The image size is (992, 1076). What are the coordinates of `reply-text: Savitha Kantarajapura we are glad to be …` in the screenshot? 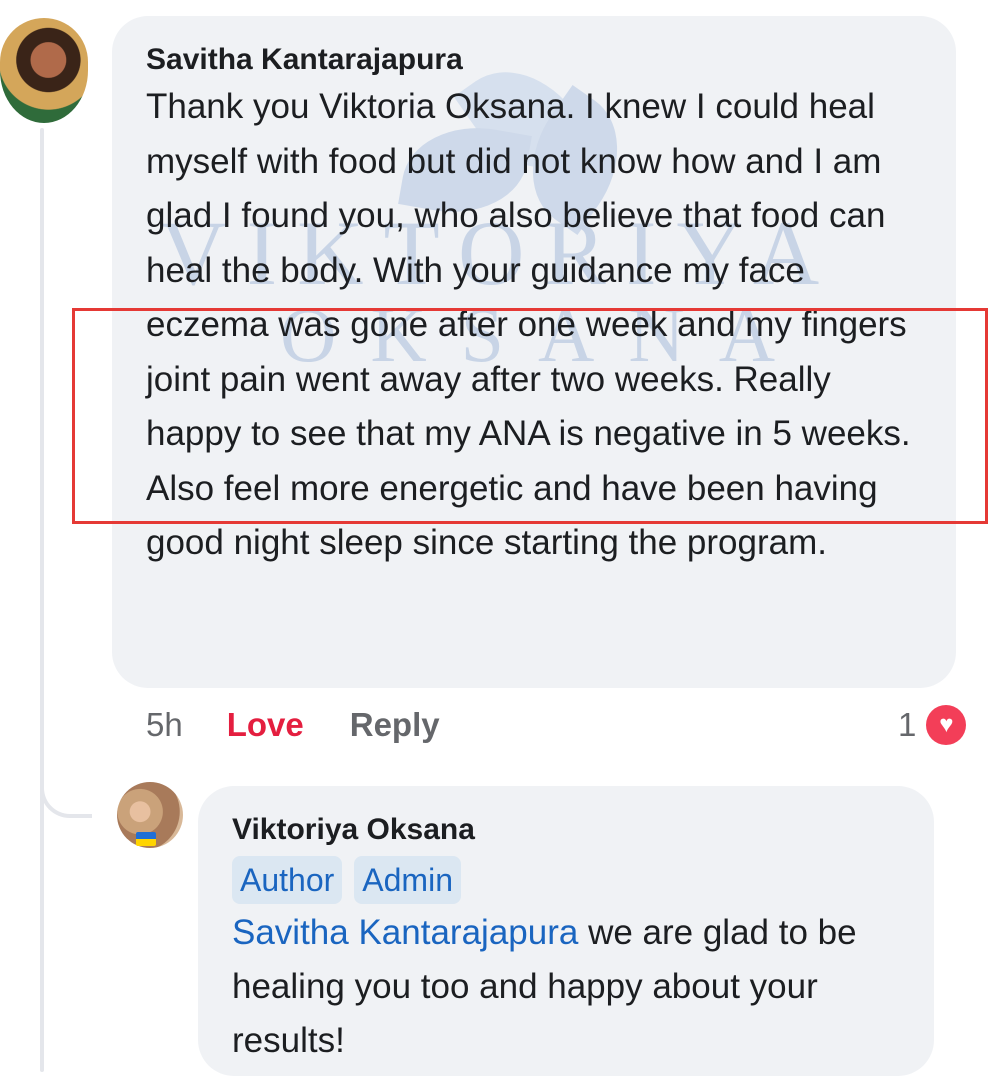 It's located at (567, 987).